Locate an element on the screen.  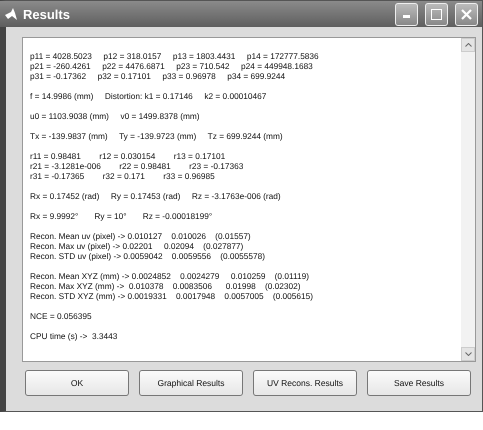
maximize-button is located at coordinates (436, 14).